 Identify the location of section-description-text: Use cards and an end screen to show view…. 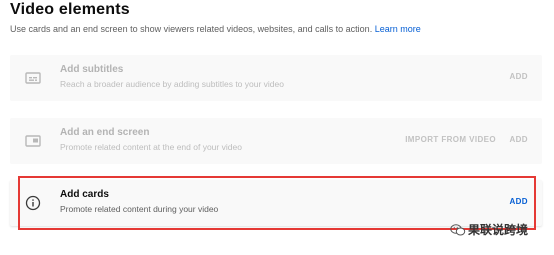
(191, 29).